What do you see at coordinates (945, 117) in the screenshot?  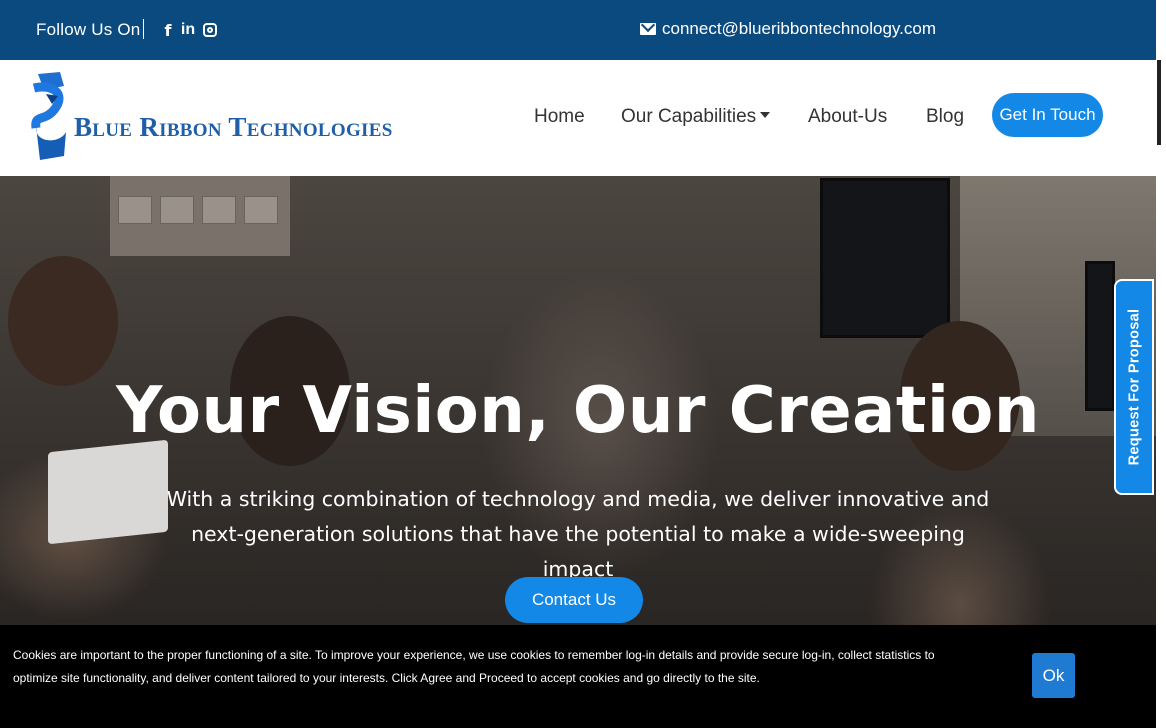 I see `nav-blog: Blog` at bounding box center [945, 117].